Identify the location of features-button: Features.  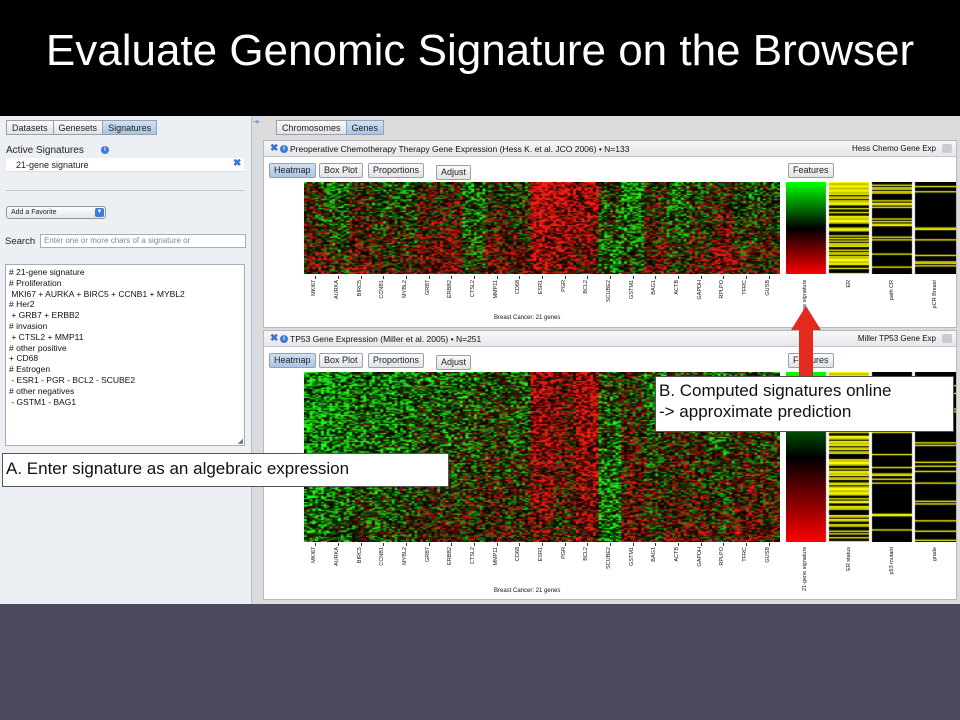
(811, 170).